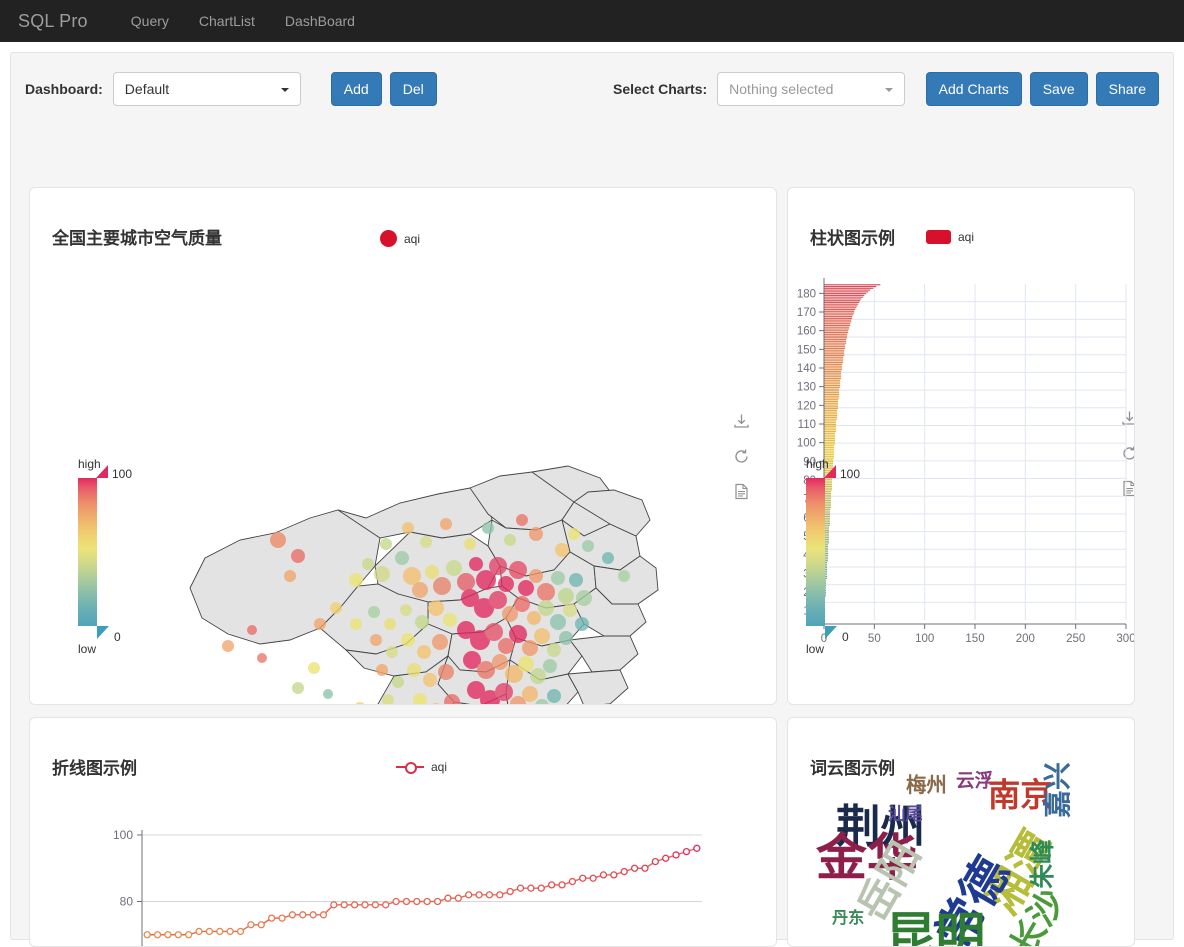 This screenshot has width=1184, height=947. Describe the element at coordinates (412, 238) in the screenshot. I see `map-legend-label: aqi` at that location.